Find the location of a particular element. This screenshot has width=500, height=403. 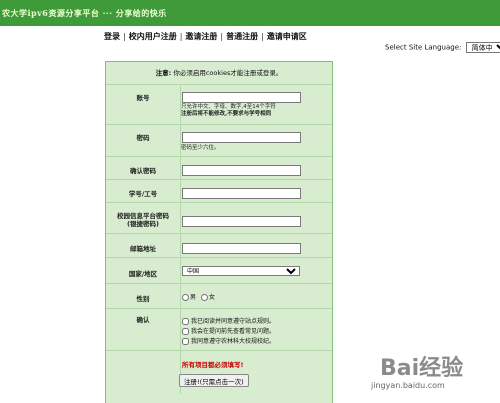

gender-male-radio is located at coordinates (185, 297).